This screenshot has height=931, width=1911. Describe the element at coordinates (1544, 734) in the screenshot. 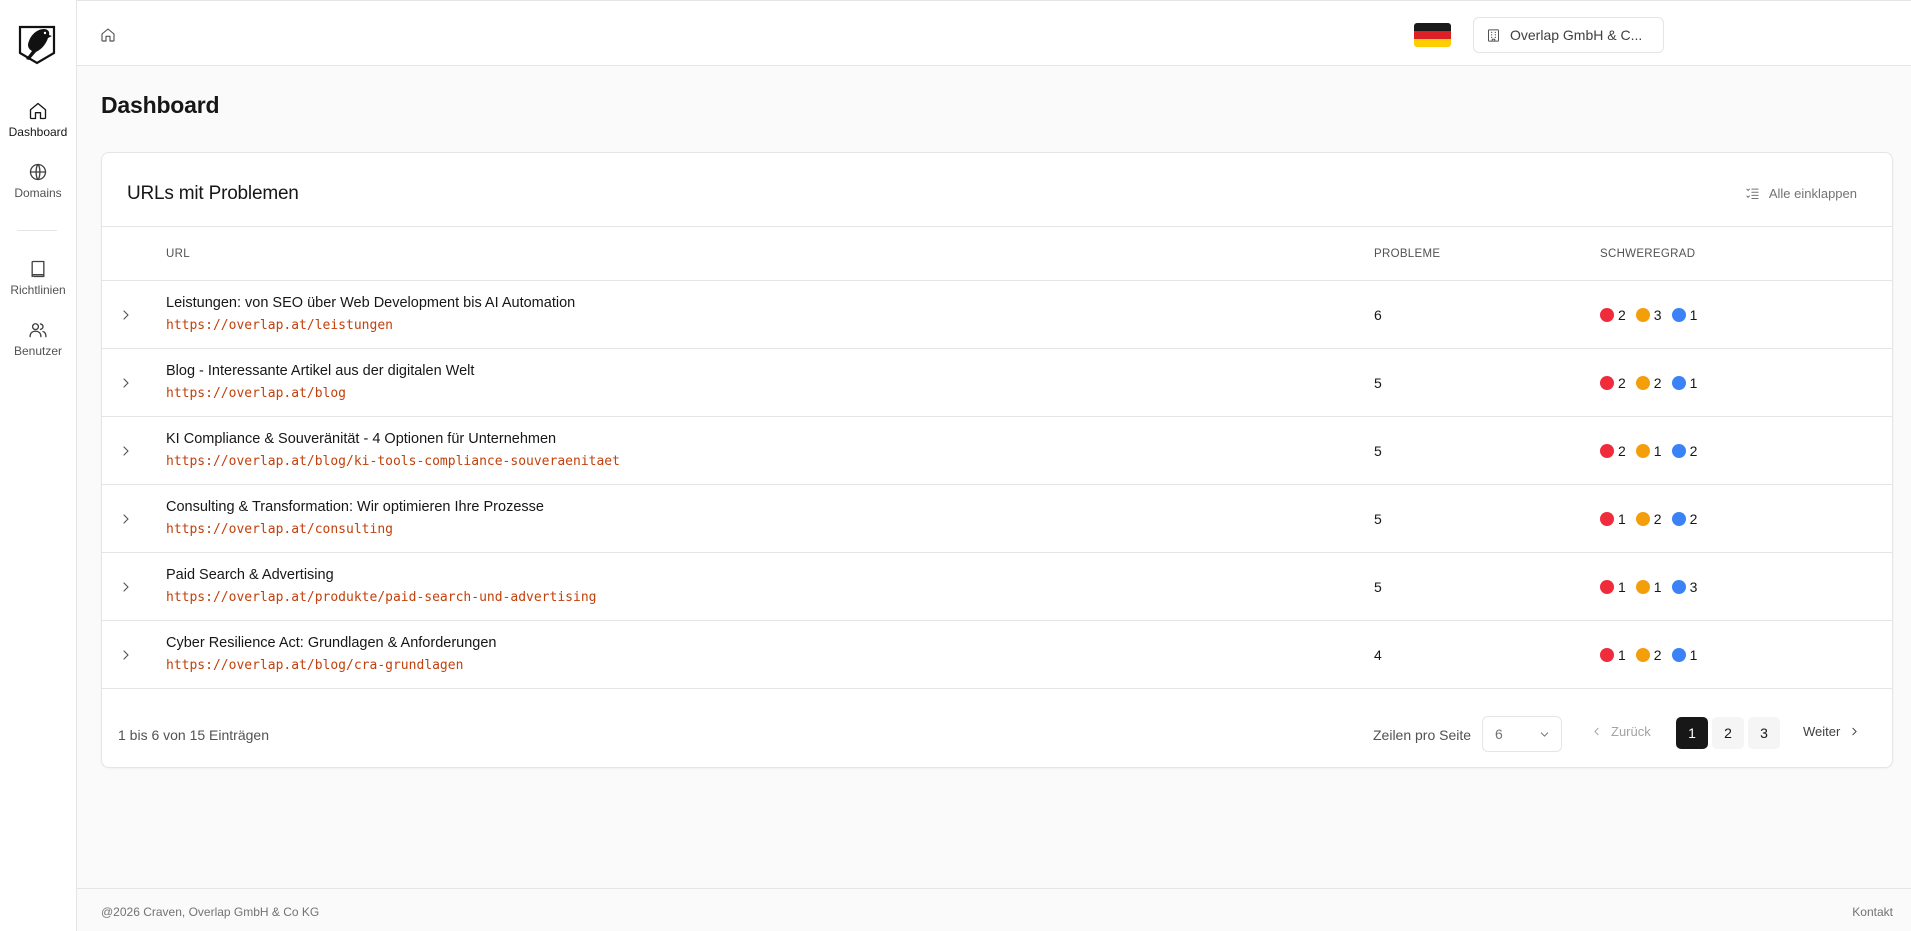

I see `chevron-down-icon` at that location.